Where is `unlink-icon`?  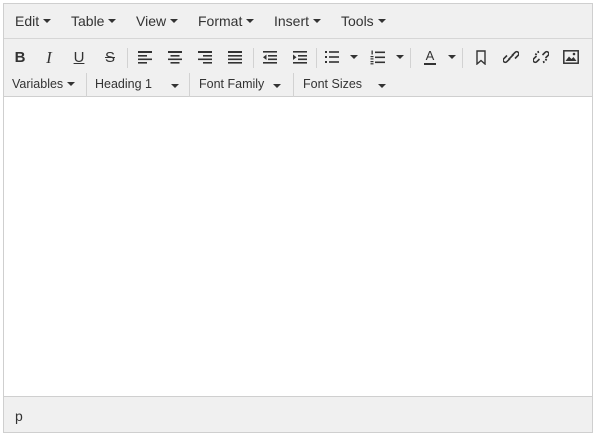
unlink-icon is located at coordinates (541, 57).